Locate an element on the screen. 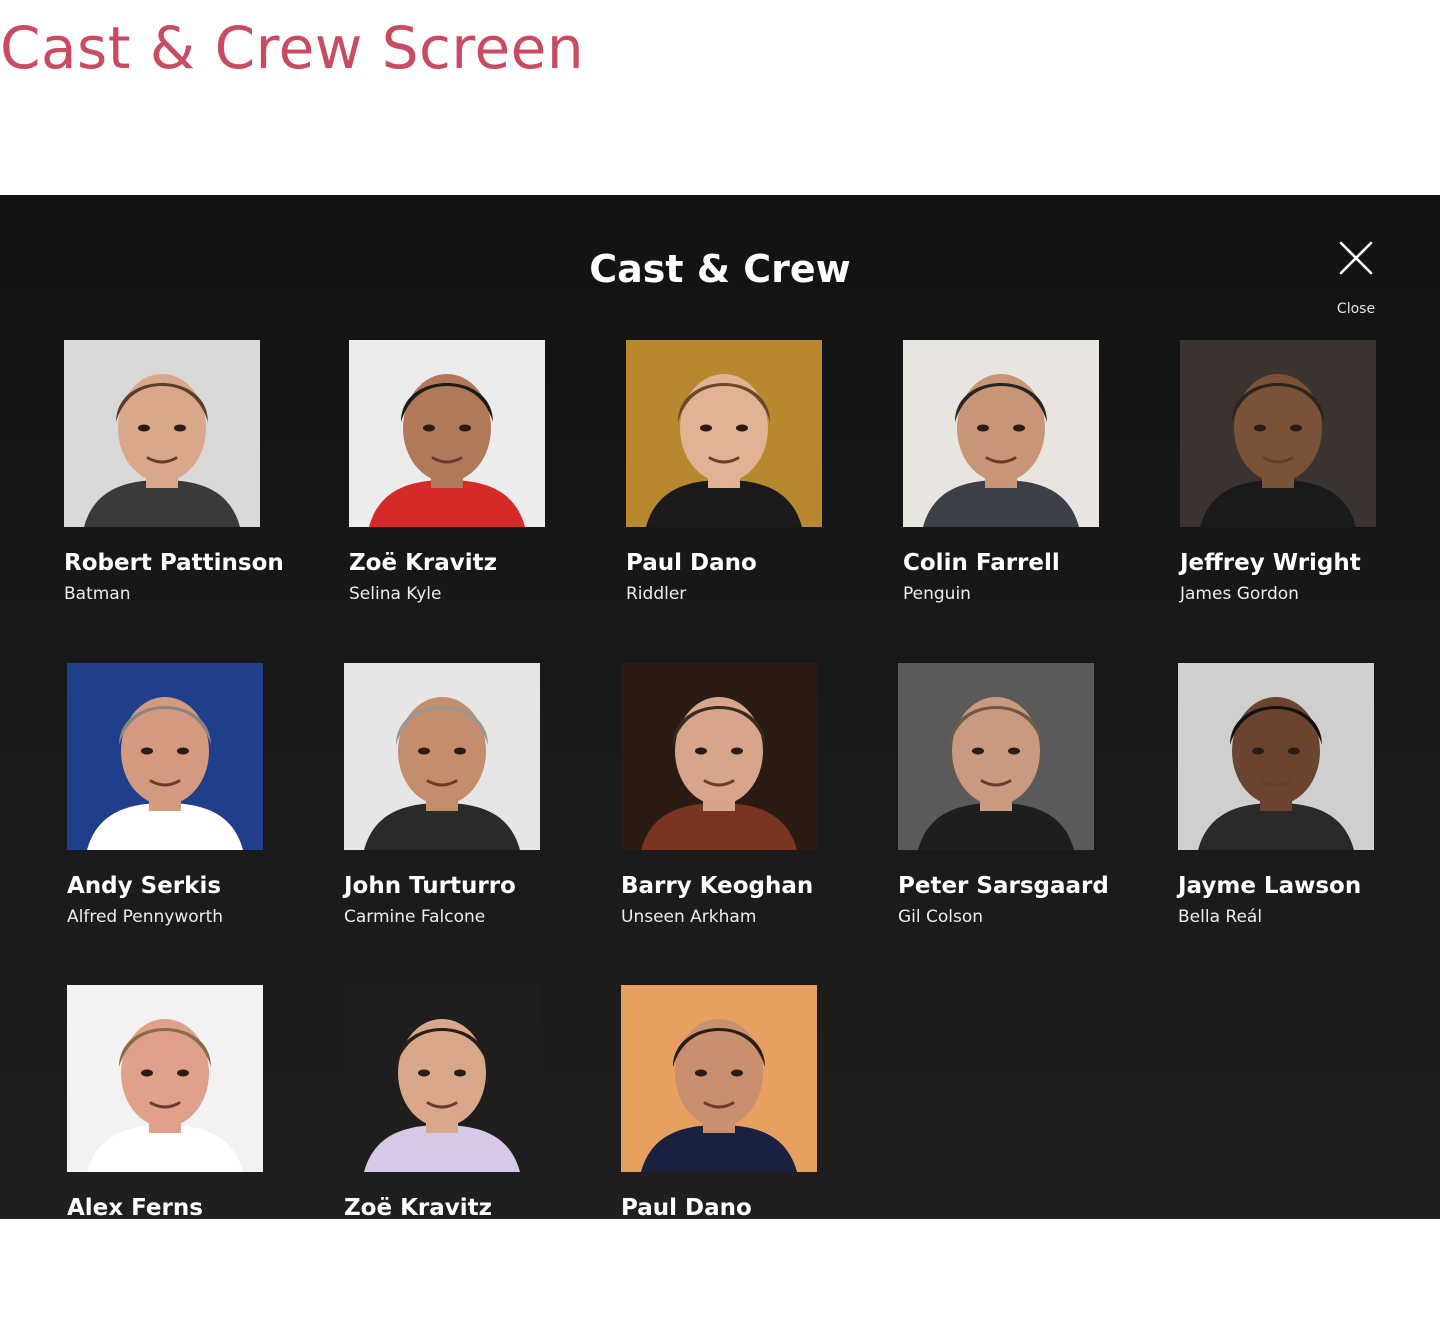 This screenshot has width=1440, height=1342. page-heading: Cast & Crew Screen is located at coordinates (292, 48).